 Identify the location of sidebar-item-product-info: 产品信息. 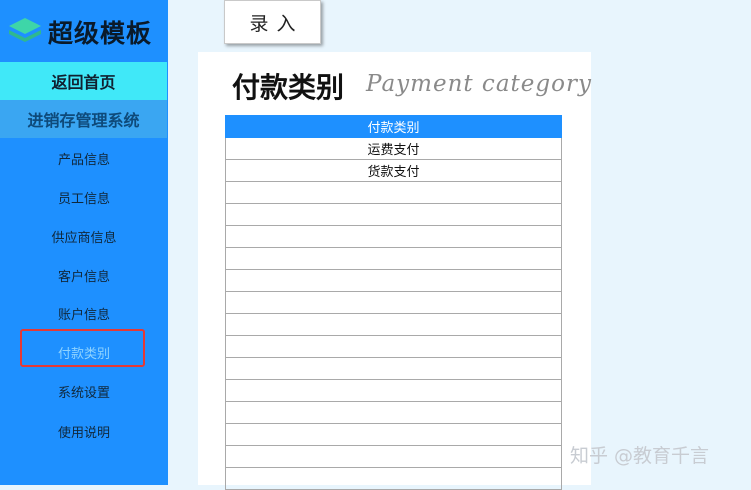
(84, 158).